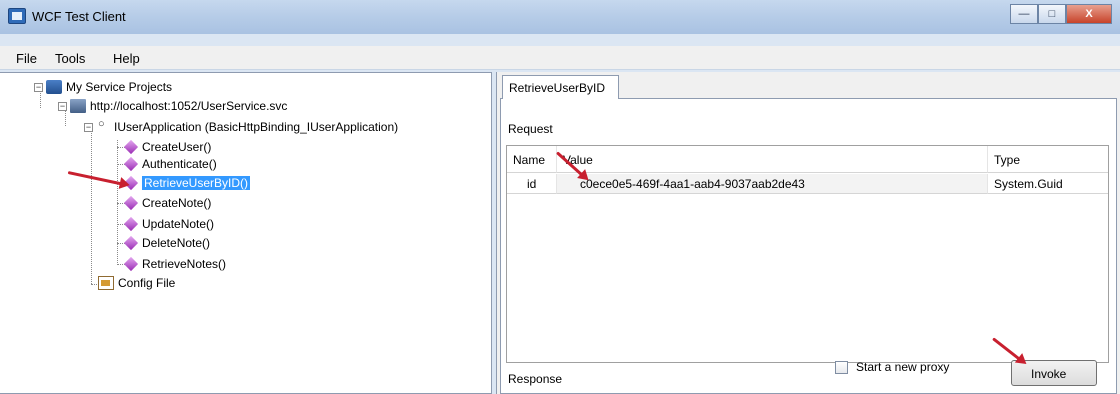 The width and height of the screenshot is (1120, 394). What do you see at coordinates (126, 58) in the screenshot?
I see `menu-help: Help` at bounding box center [126, 58].